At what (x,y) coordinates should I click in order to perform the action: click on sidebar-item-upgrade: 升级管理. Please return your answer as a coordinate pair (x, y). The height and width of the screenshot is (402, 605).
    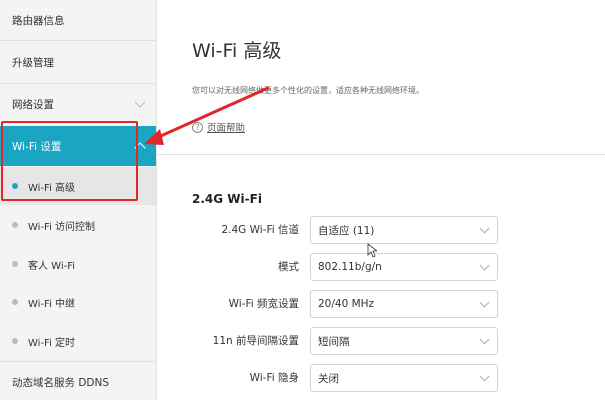
    Looking at the image, I should click on (78, 62).